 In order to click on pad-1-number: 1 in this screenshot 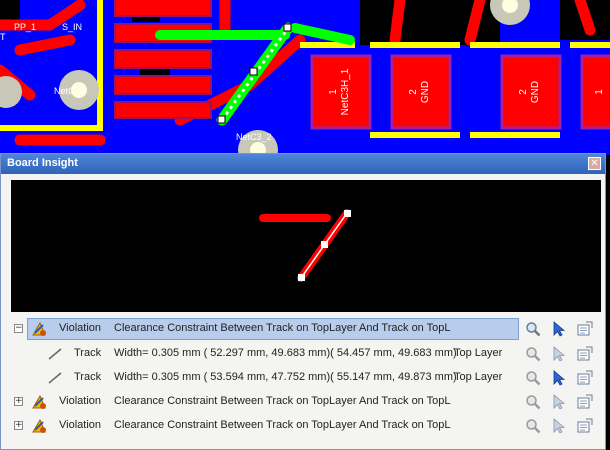, I will do `click(333, 92)`.